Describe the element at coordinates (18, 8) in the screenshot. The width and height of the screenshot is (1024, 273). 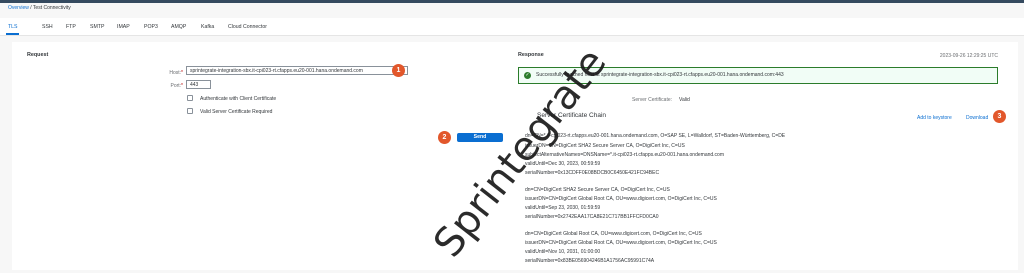
I see `breadcrumb-overview-link: Overview` at that location.